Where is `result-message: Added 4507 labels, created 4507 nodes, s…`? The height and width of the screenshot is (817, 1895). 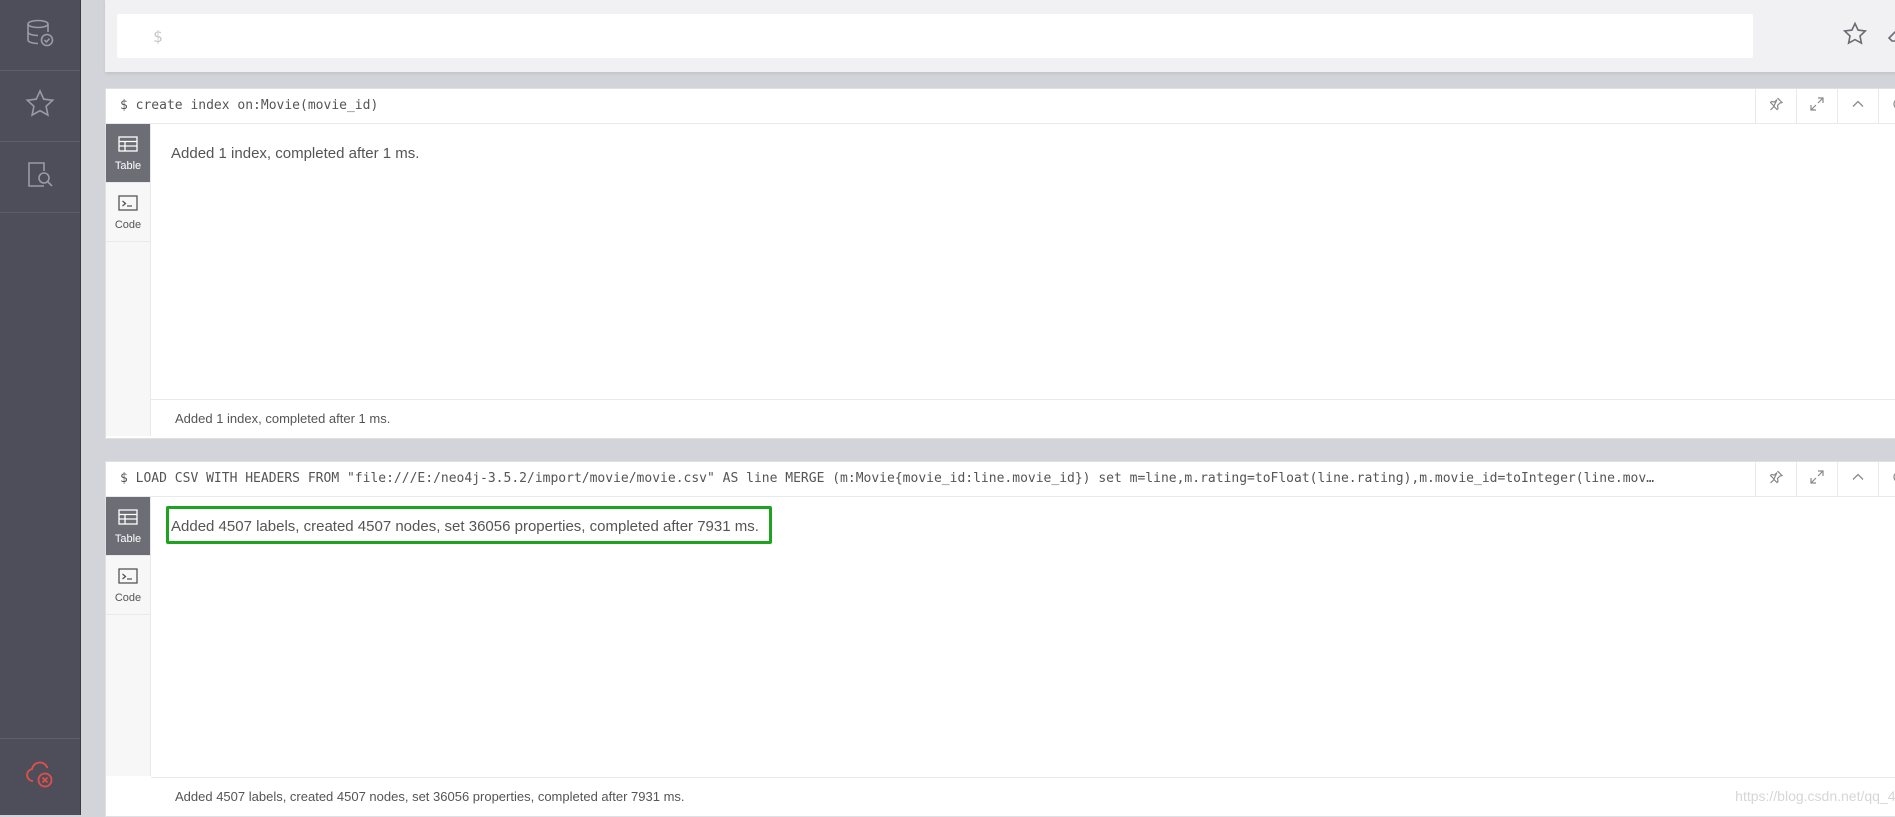 result-message: Added 4507 labels, created 4507 nodes, s… is located at coordinates (465, 526).